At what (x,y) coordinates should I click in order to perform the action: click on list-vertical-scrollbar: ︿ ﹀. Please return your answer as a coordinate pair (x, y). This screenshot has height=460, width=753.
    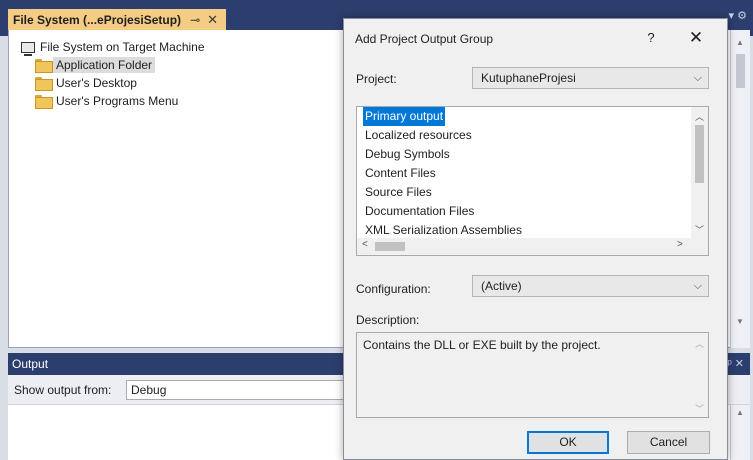
    Looking at the image, I should click on (699, 172).